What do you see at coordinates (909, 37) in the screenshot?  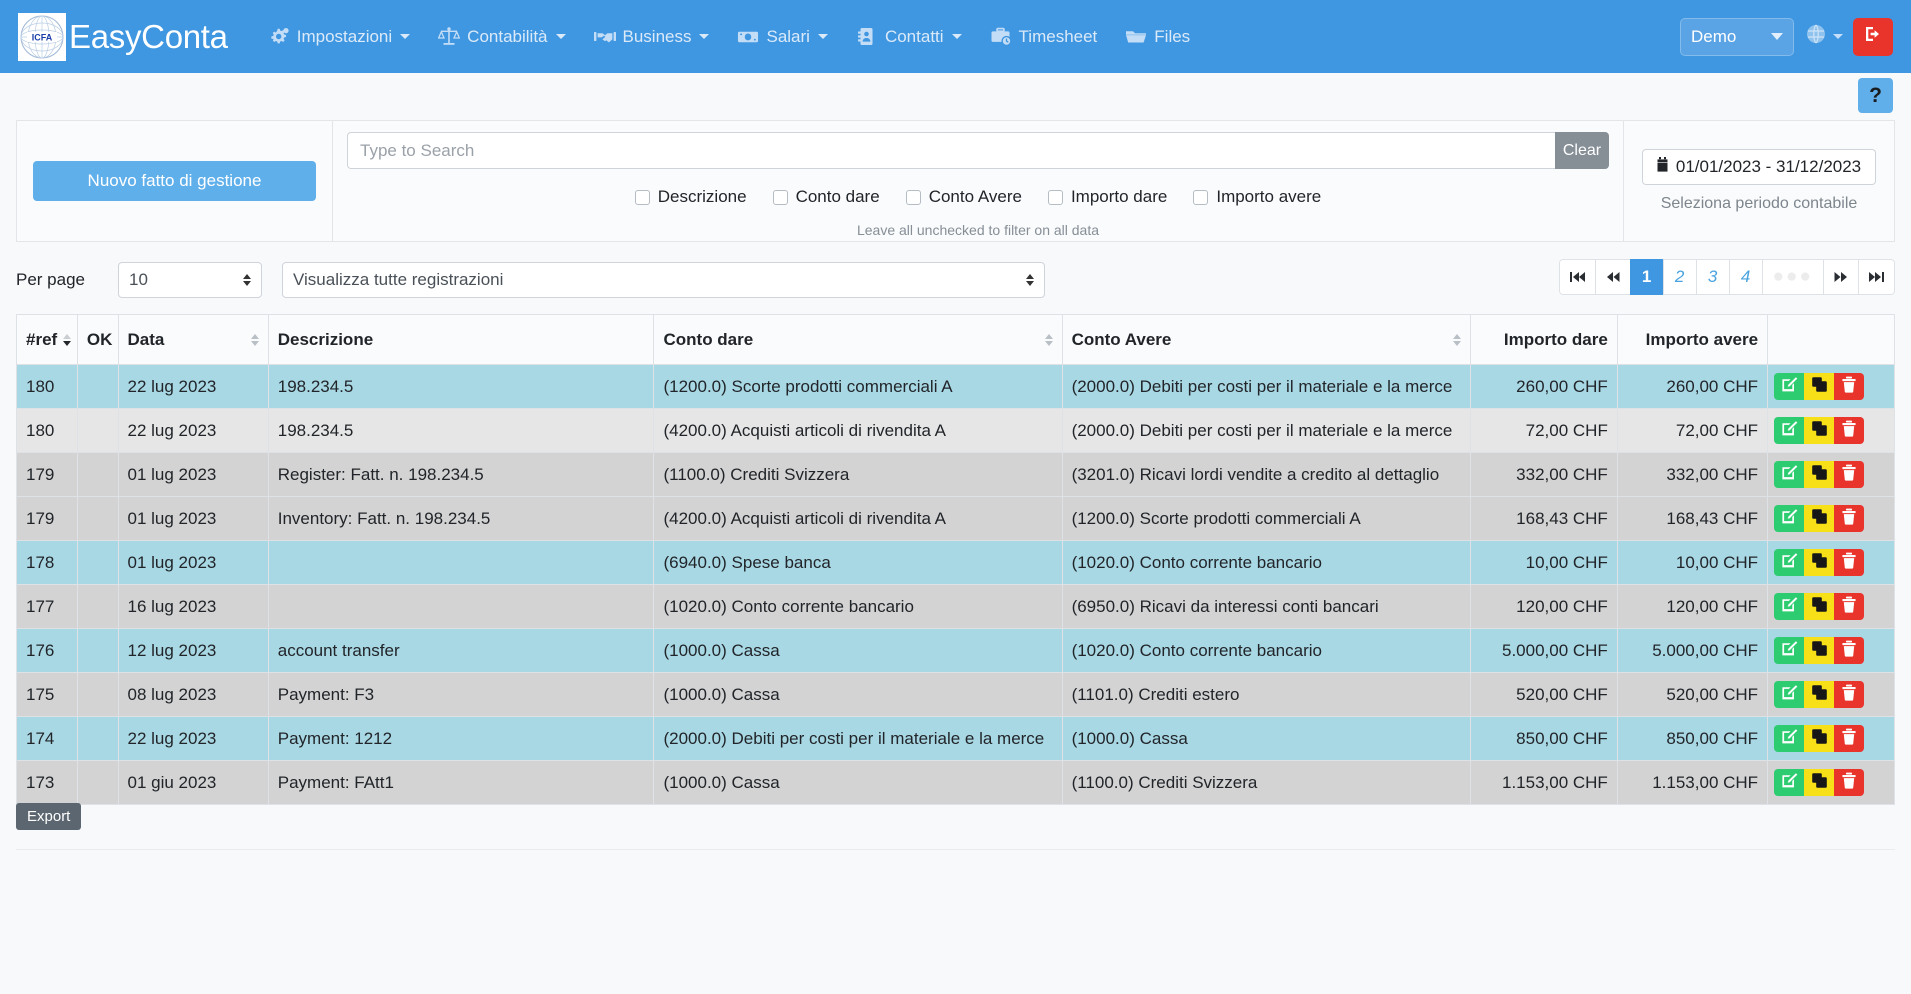 I see `nav-item-contatti: Contatti` at bounding box center [909, 37].